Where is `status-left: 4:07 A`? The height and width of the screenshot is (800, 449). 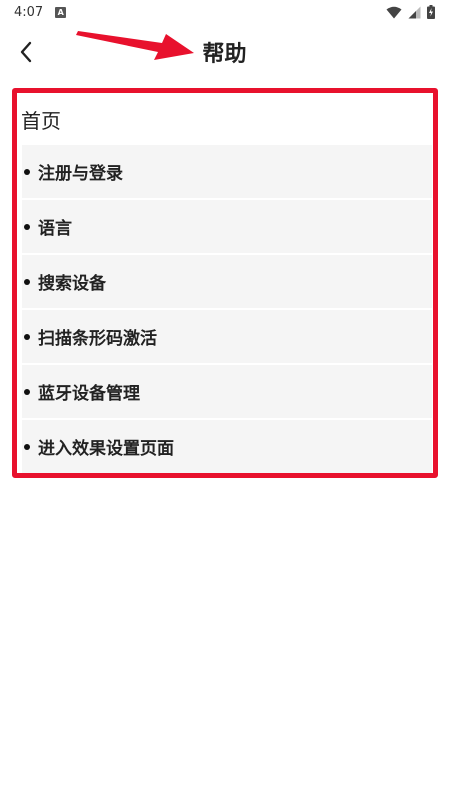 status-left: 4:07 A is located at coordinates (40, 12).